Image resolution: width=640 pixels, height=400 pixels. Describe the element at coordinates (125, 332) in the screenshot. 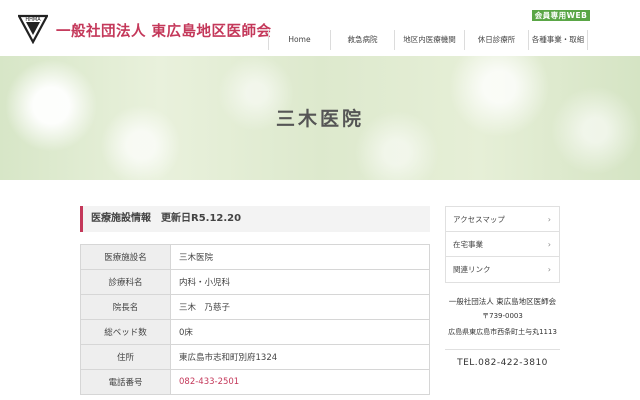

I see `row-label: 総ベッド数` at that location.